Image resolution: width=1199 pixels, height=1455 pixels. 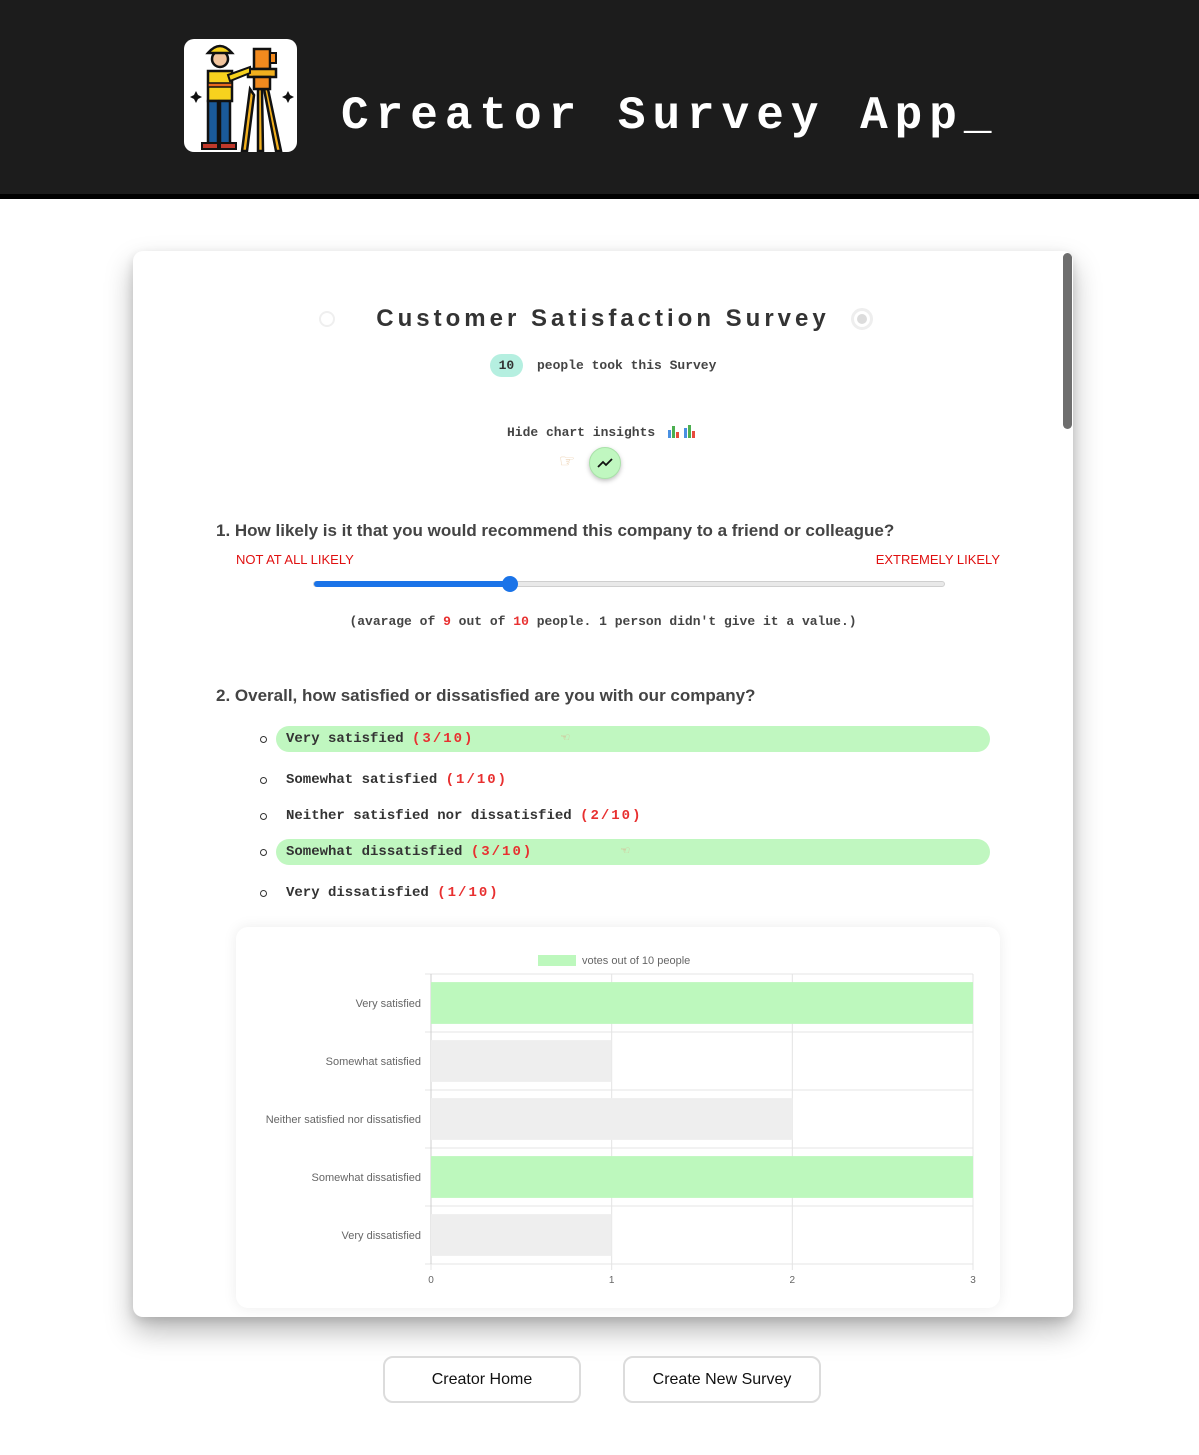 I want to click on x-tick-label: 0, so click(x=431, y=1280).